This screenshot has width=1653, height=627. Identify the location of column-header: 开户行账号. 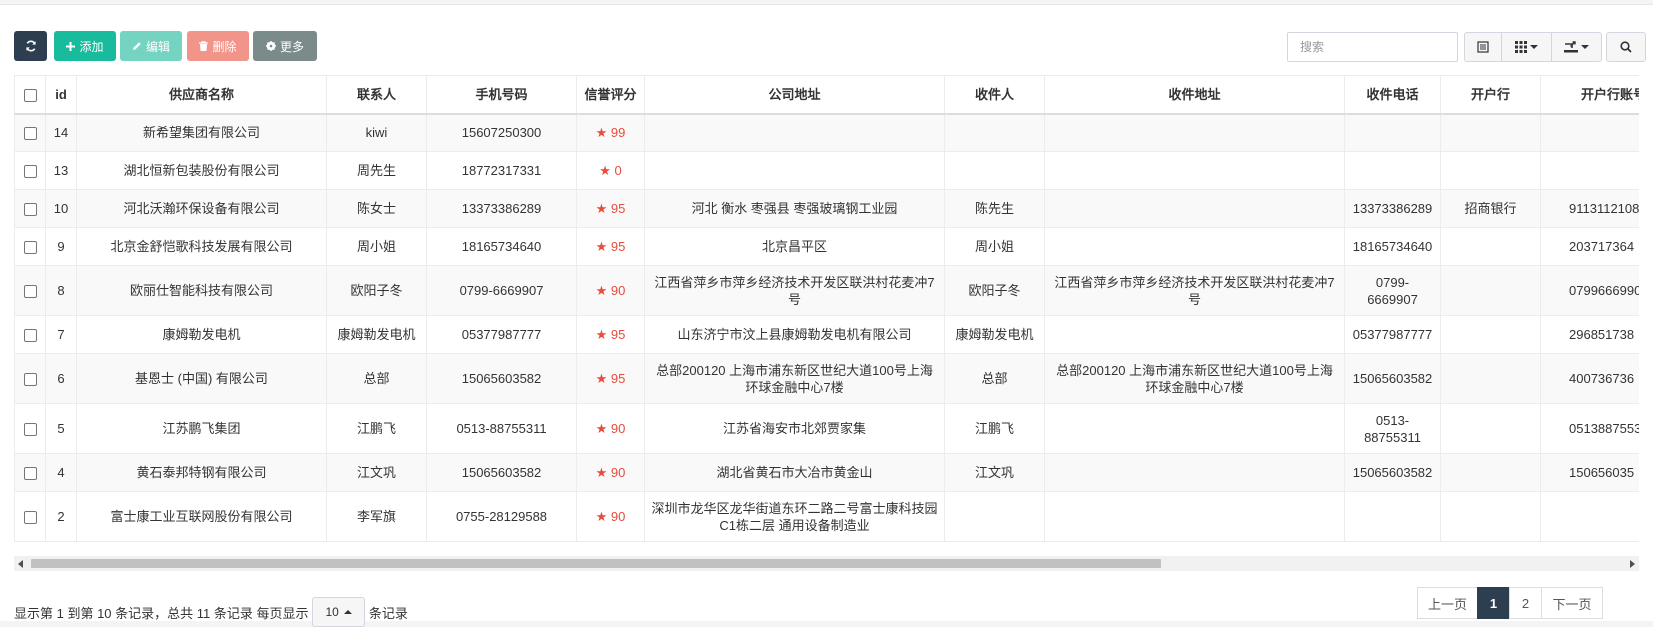
(1589, 95).